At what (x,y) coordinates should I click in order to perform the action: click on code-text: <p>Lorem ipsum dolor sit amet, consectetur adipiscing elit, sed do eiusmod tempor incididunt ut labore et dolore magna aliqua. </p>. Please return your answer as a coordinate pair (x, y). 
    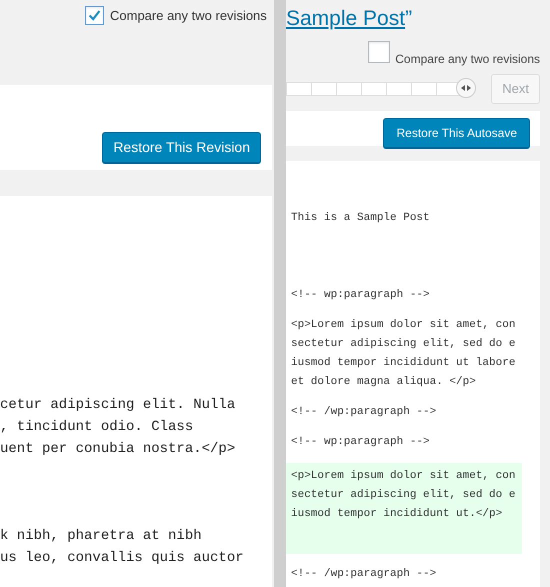
    Looking at the image, I should click on (403, 354).